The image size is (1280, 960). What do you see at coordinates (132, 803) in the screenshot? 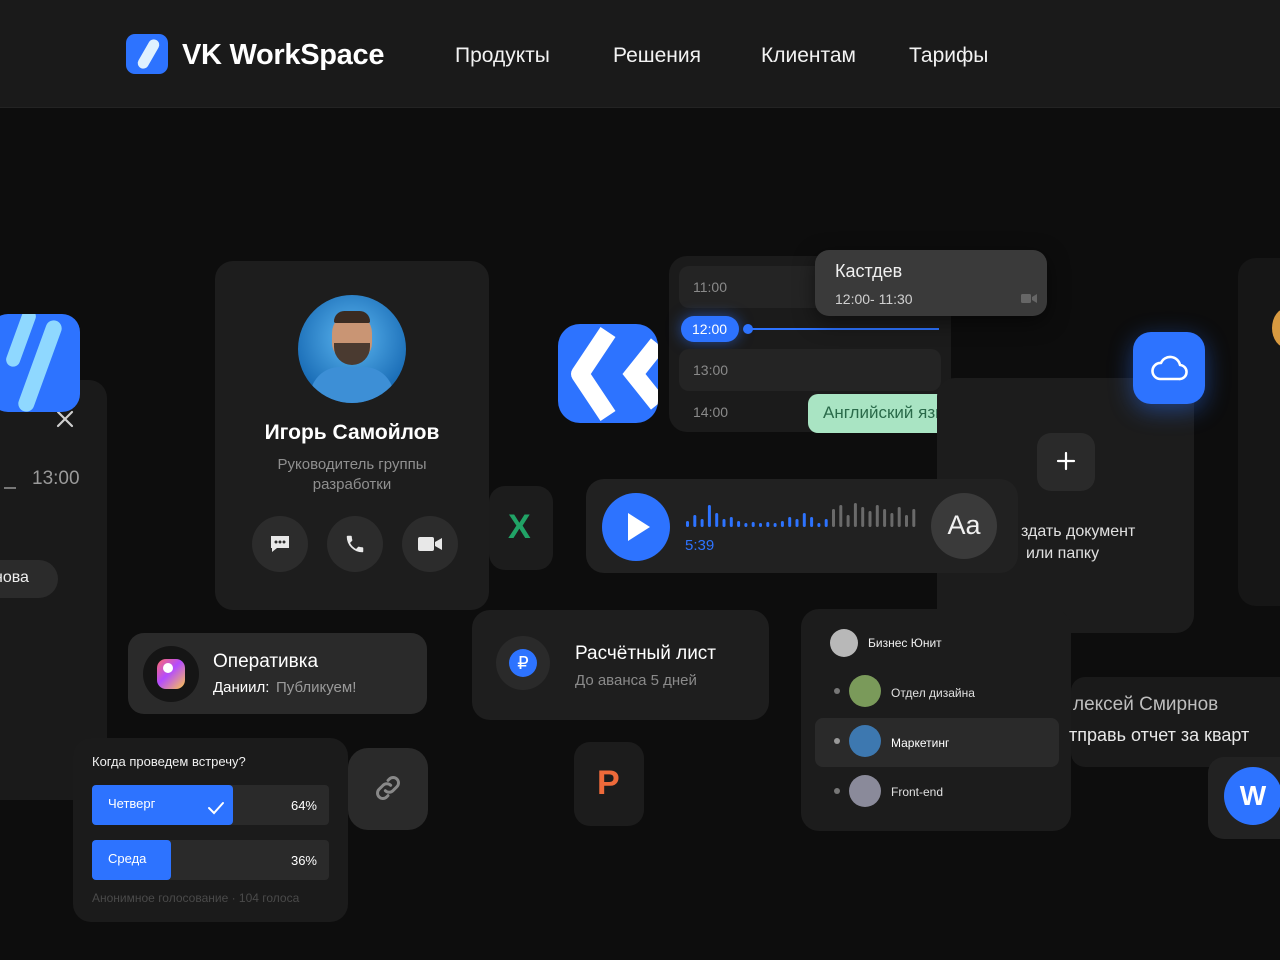
I see `poll-option-label: Четверг` at bounding box center [132, 803].